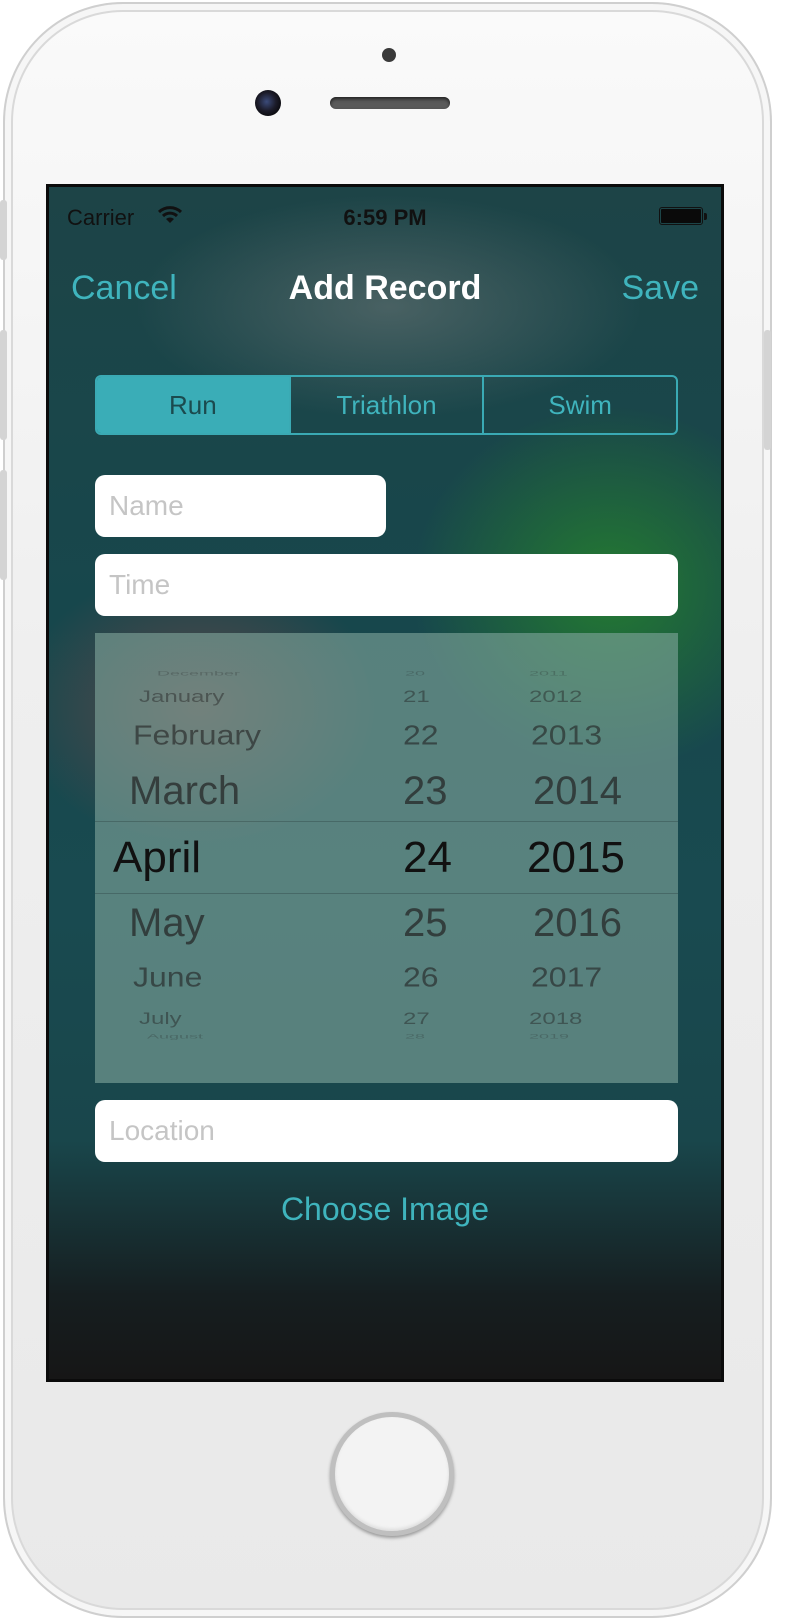 The image size is (797, 1622). Describe the element at coordinates (425, 923) in the screenshot. I see `picker-day-option: 25` at that location.